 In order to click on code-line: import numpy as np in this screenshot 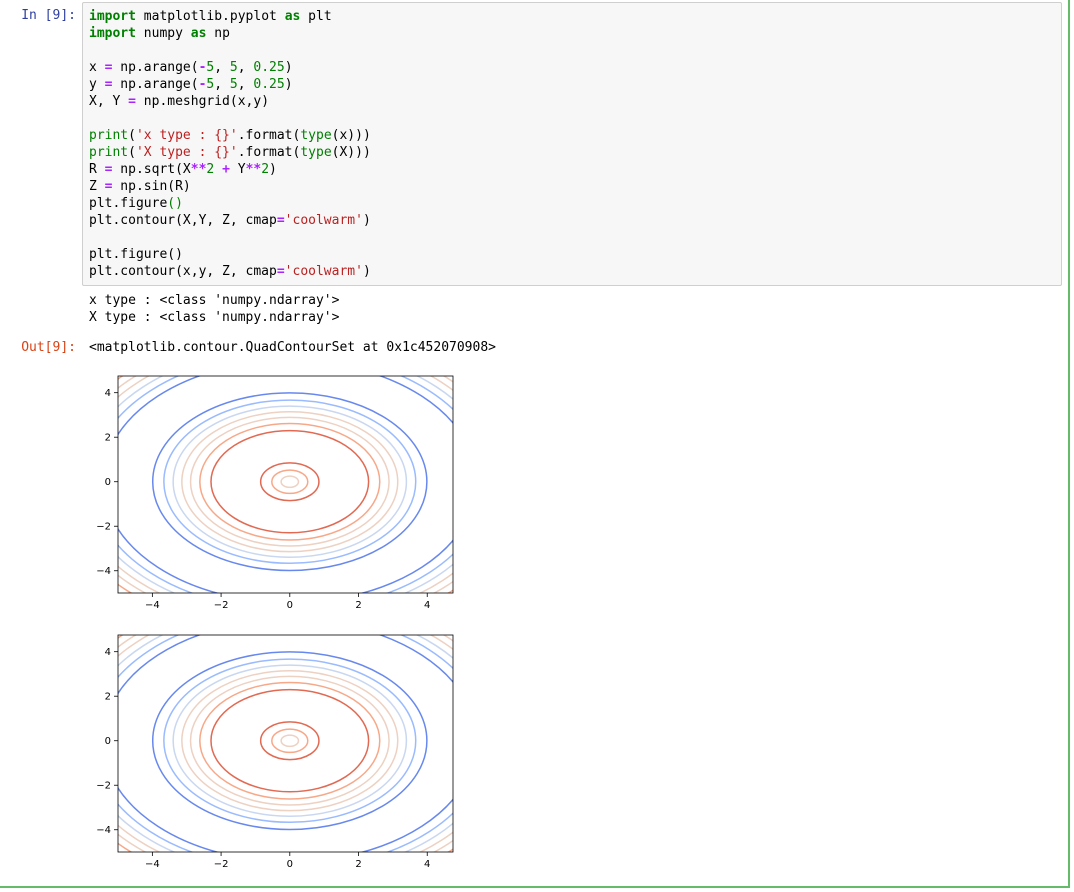, I will do `click(159, 33)`.